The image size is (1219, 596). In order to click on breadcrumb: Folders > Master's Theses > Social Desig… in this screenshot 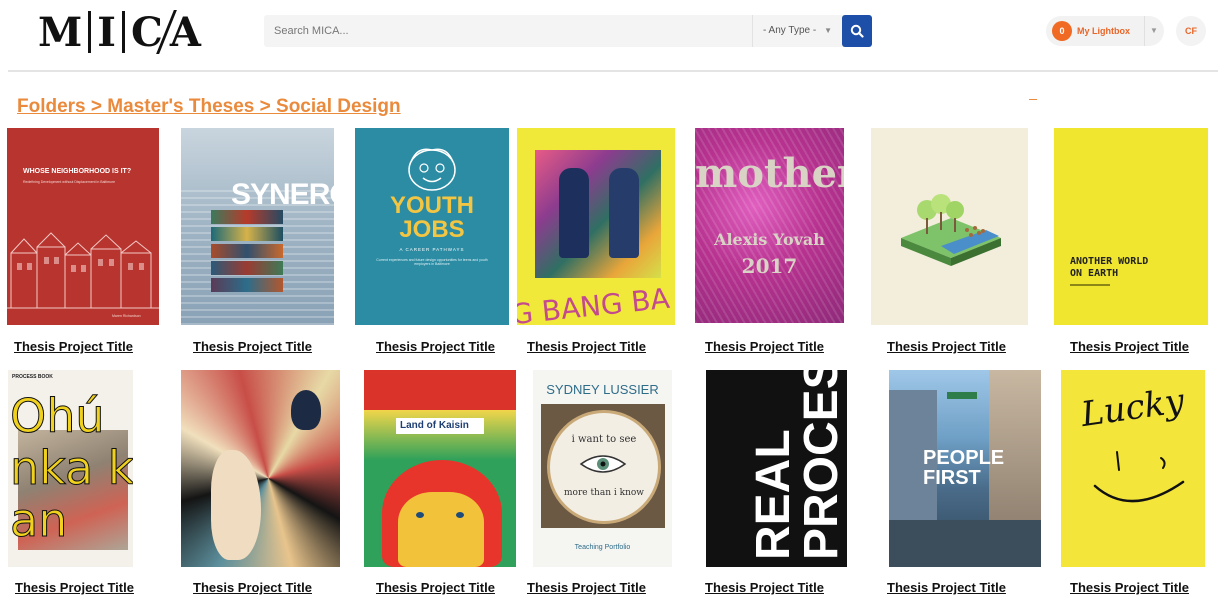, I will do `click(209, 107)`.